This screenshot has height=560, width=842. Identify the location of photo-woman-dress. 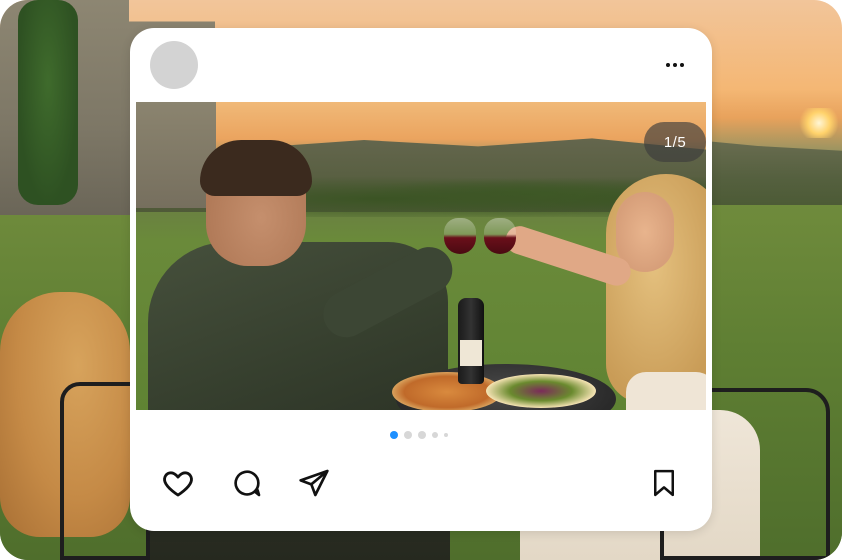
(666, 391).